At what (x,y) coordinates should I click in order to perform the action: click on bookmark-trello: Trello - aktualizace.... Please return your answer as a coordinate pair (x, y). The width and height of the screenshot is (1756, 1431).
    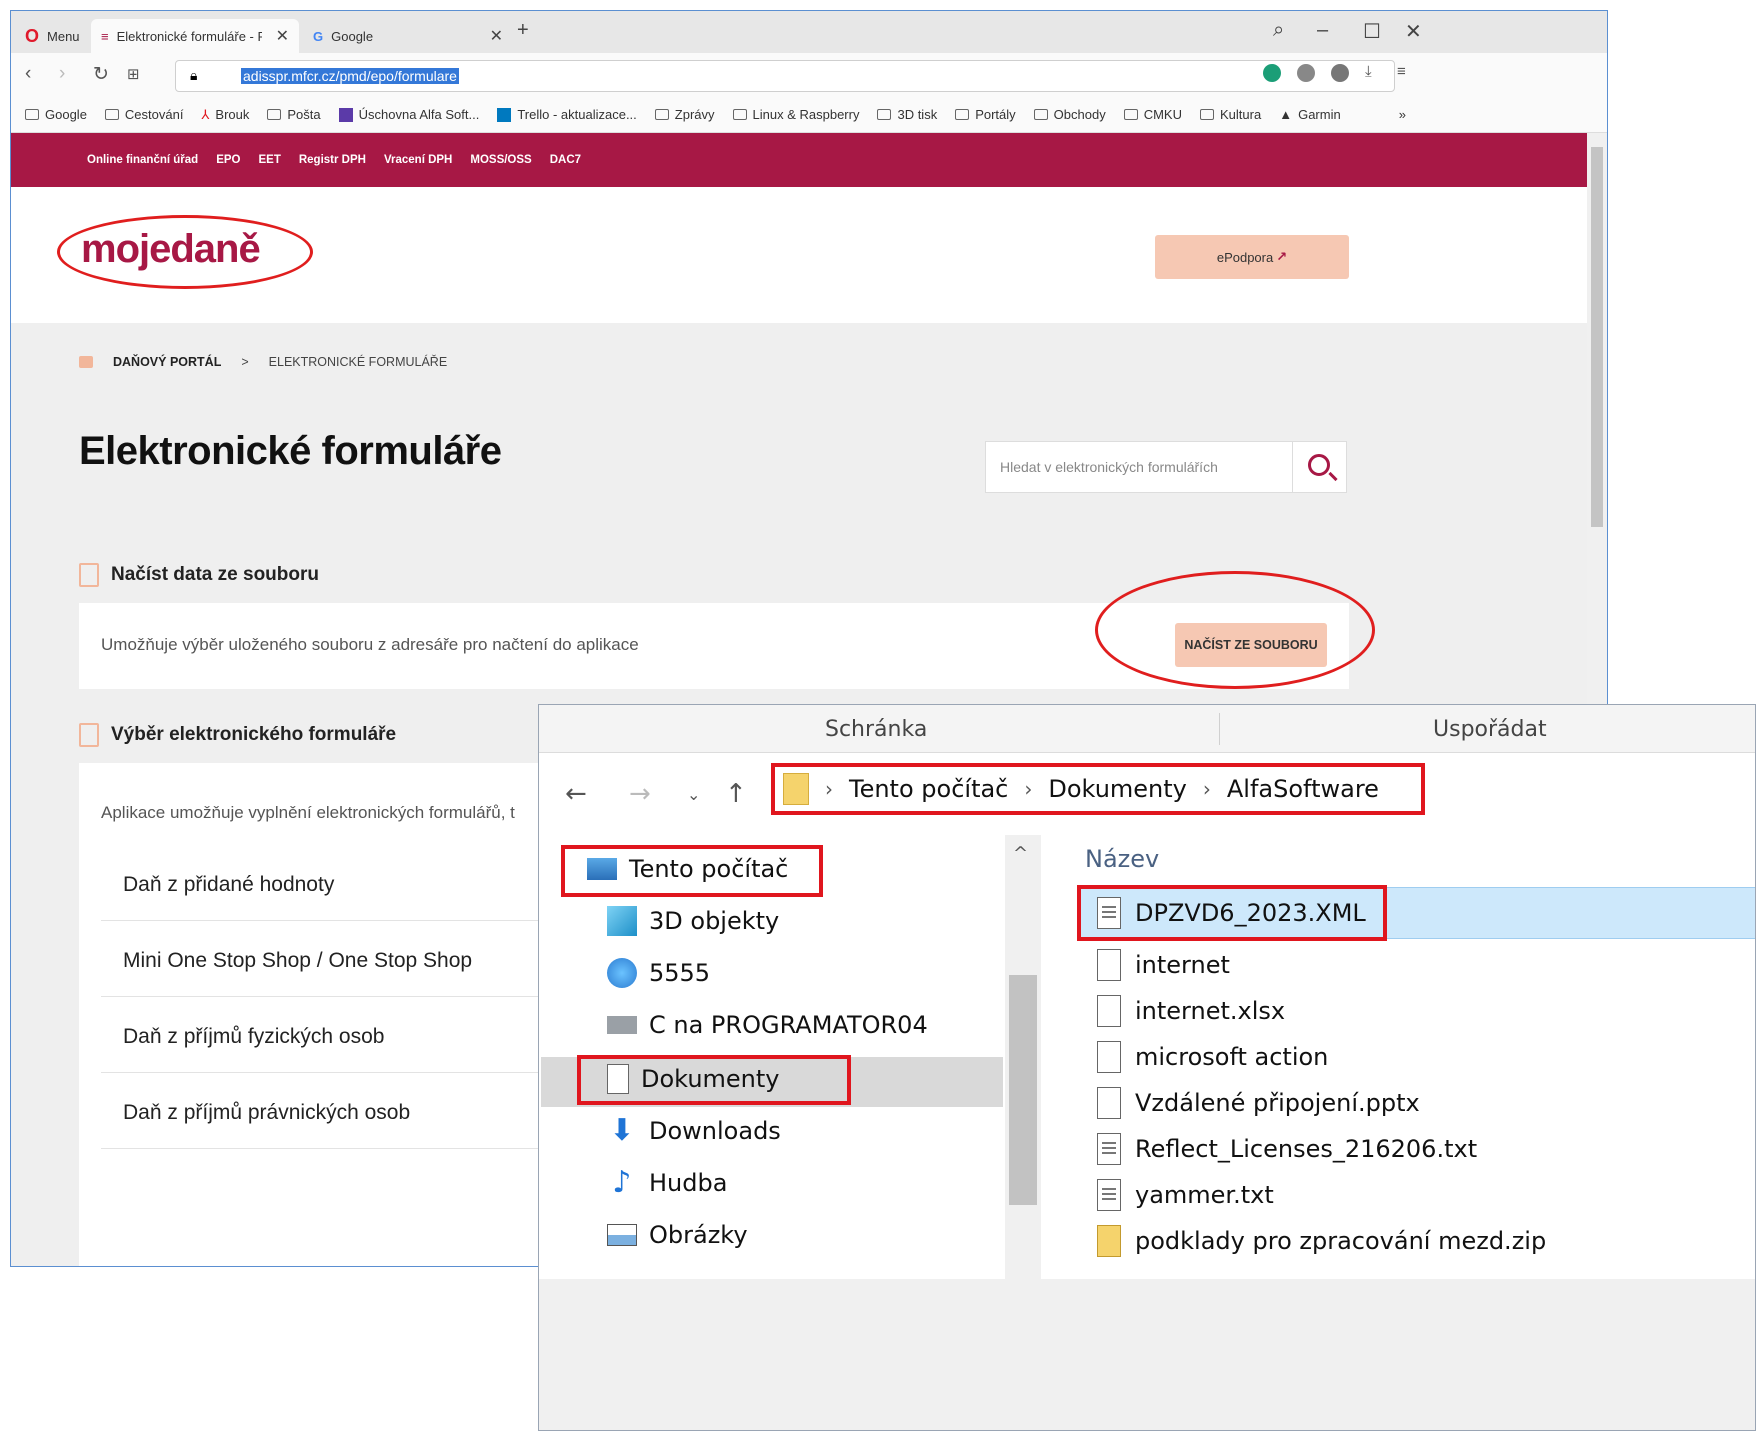
    Looking at the image, I should click on (567, 114).